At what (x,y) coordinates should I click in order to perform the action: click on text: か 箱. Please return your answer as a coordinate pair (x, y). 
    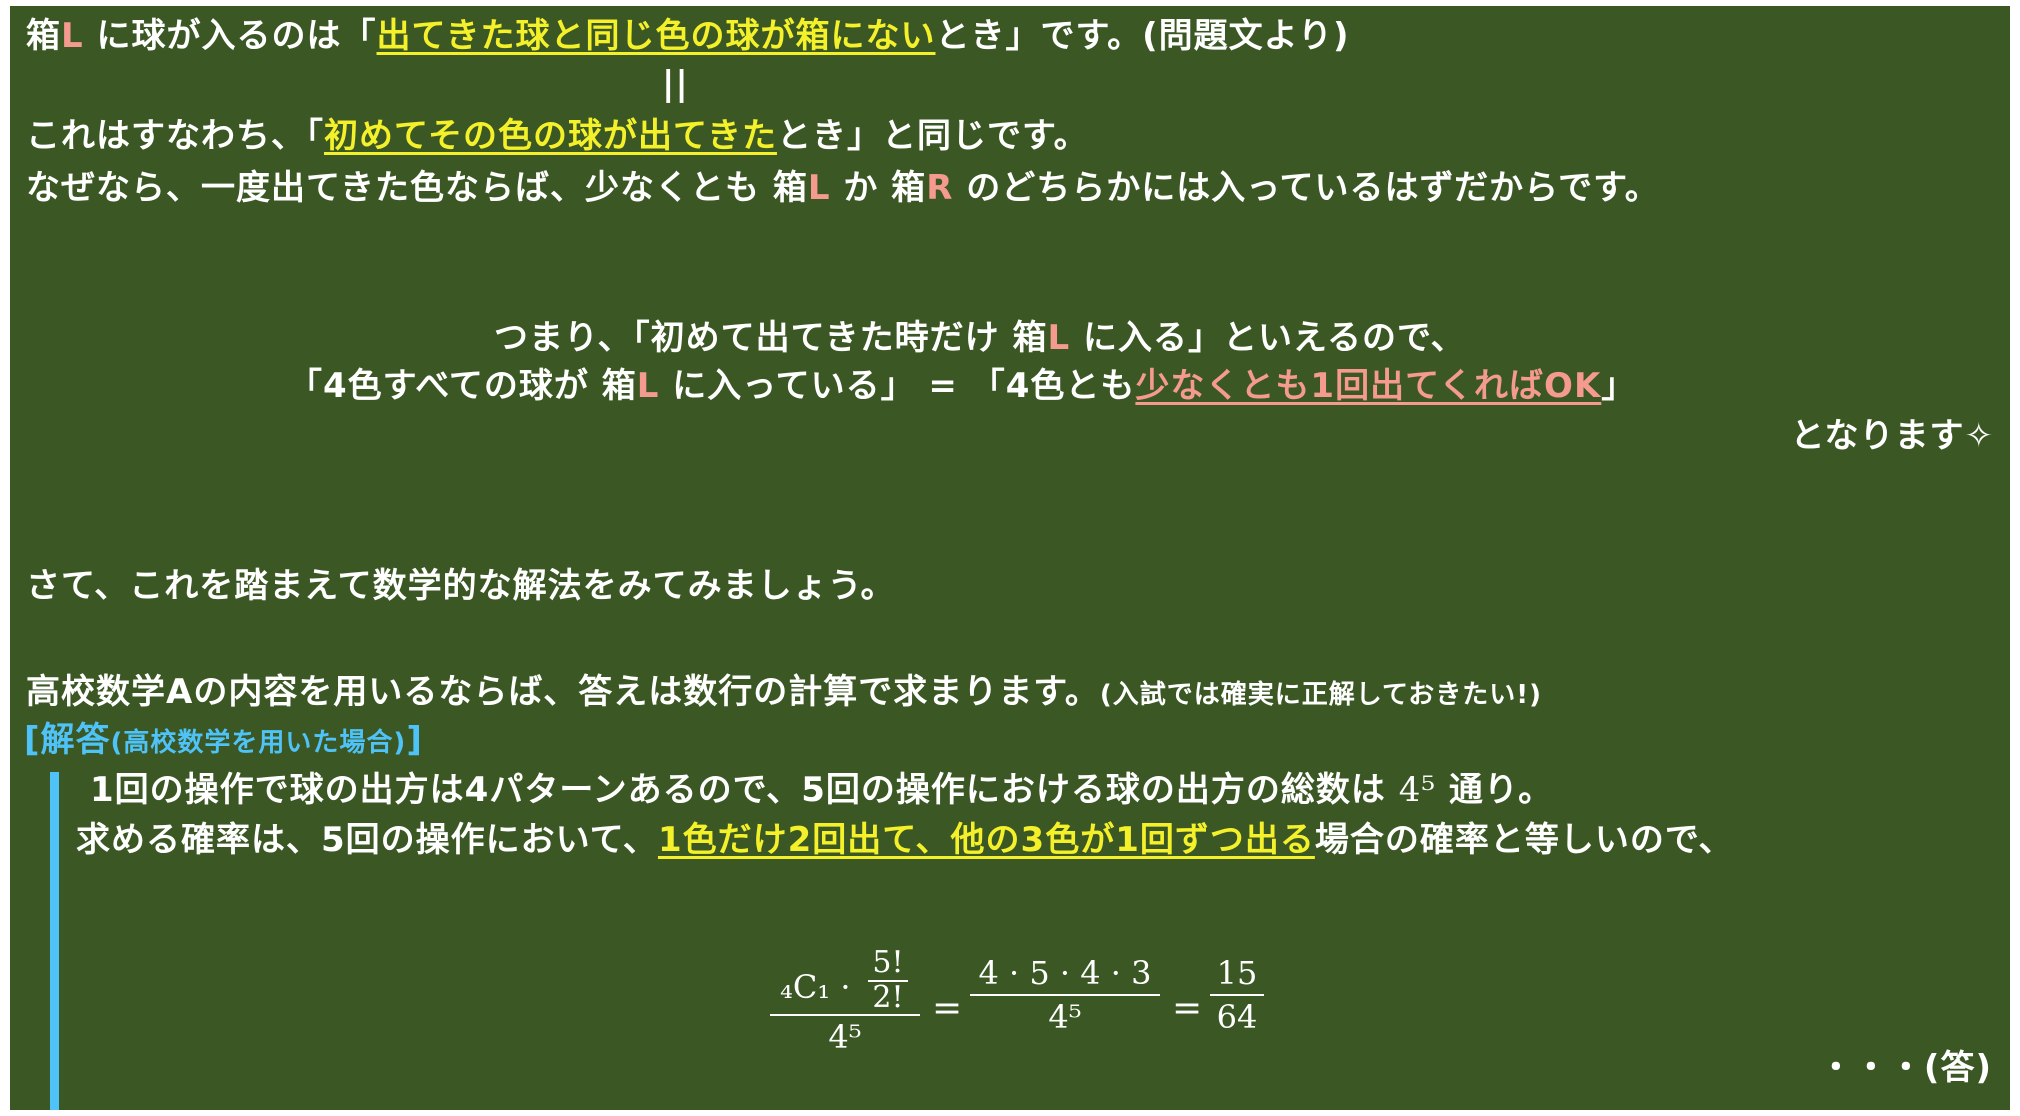
    Looking at the image, I should click on (878, 188).